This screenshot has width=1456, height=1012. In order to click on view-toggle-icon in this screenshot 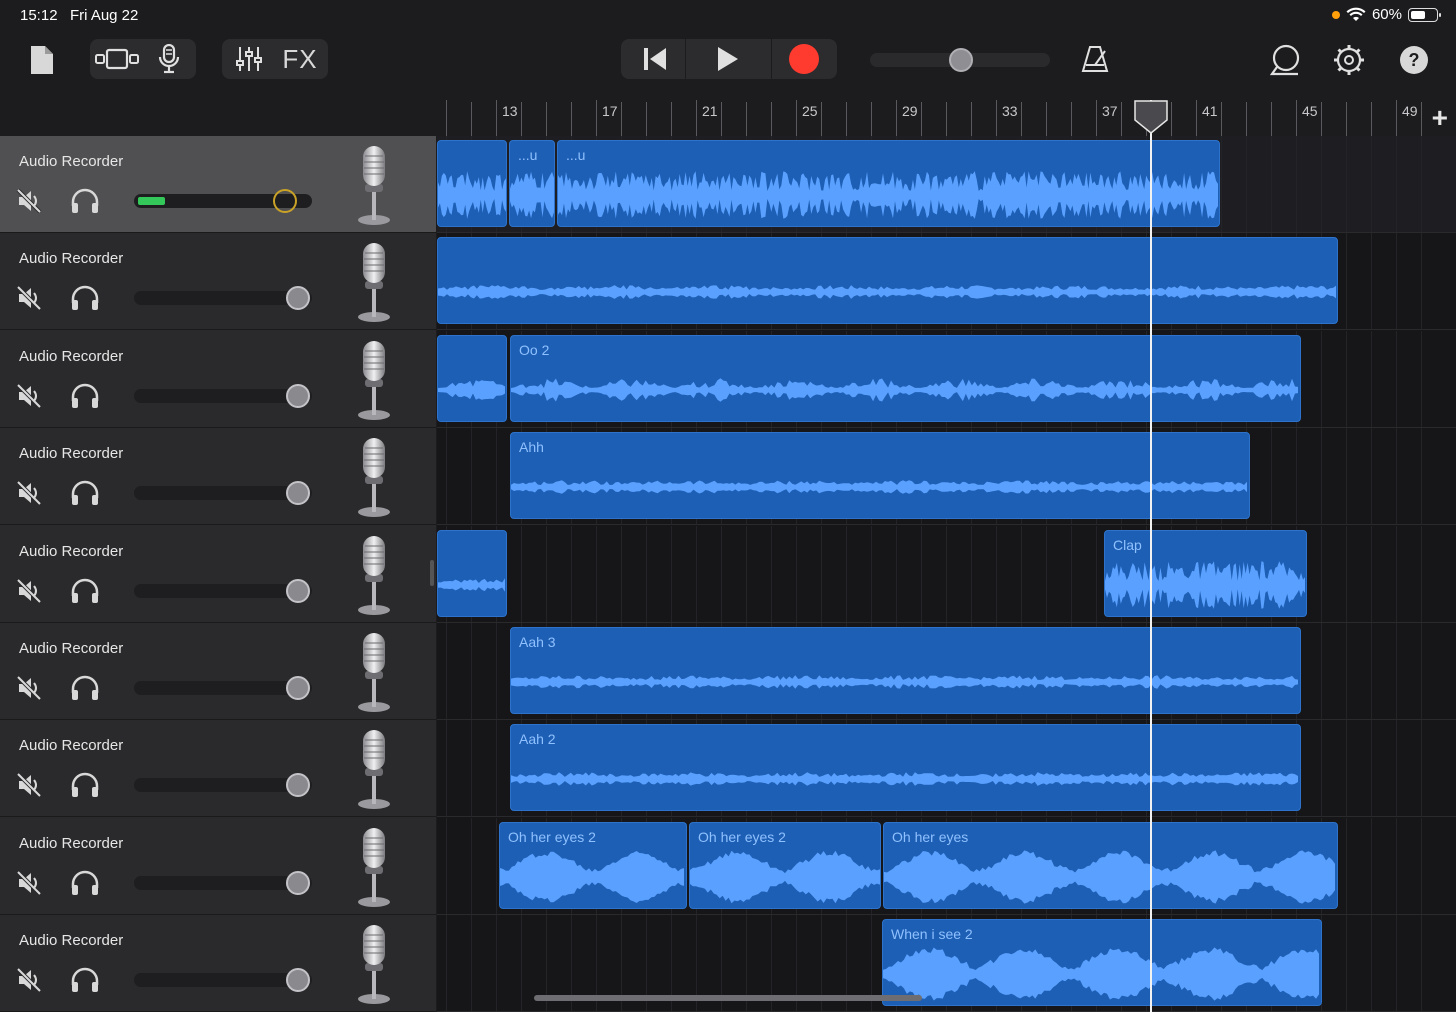, I will do `click(117, 59)`.